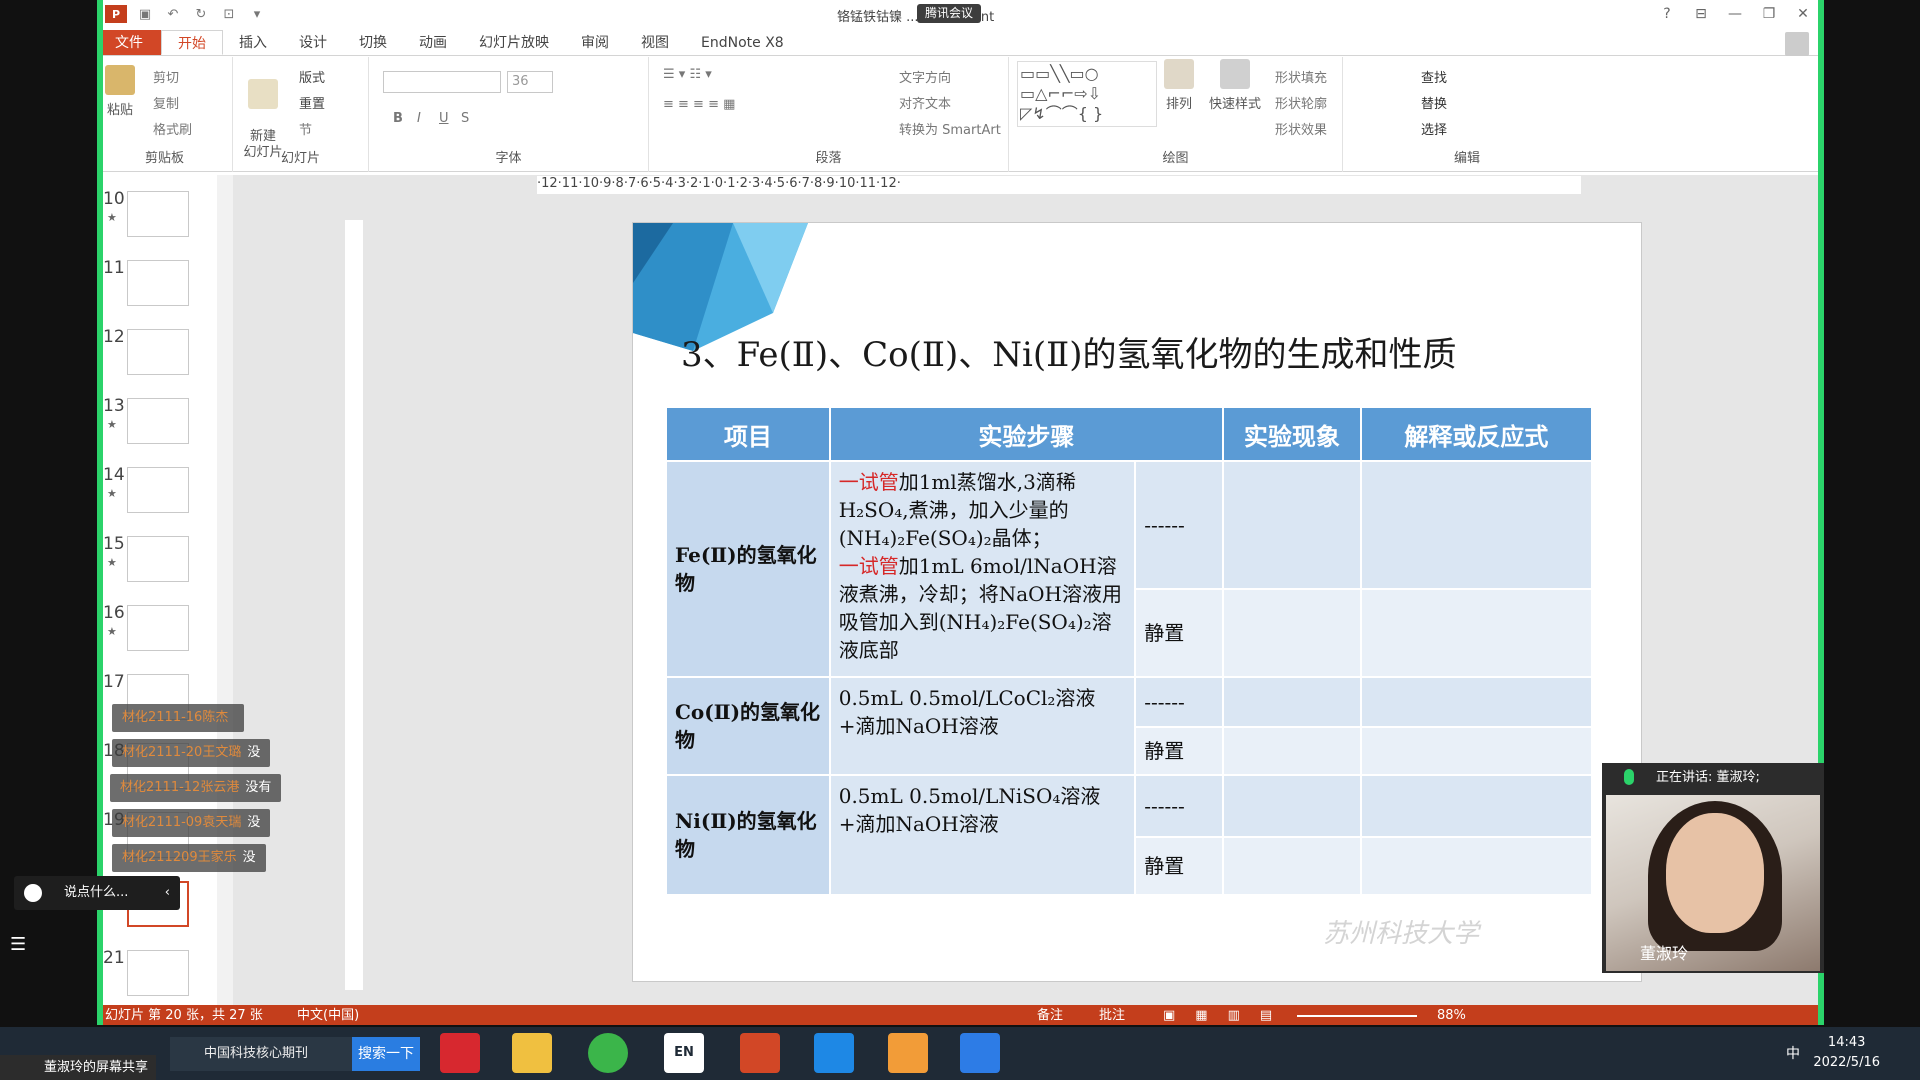 The width and height of the screenshot is (1920, 1080). What do you see at coordinates (460, 1053) in the screenshot?
I see `youdao-icon` at bounding box center [460, 1053].